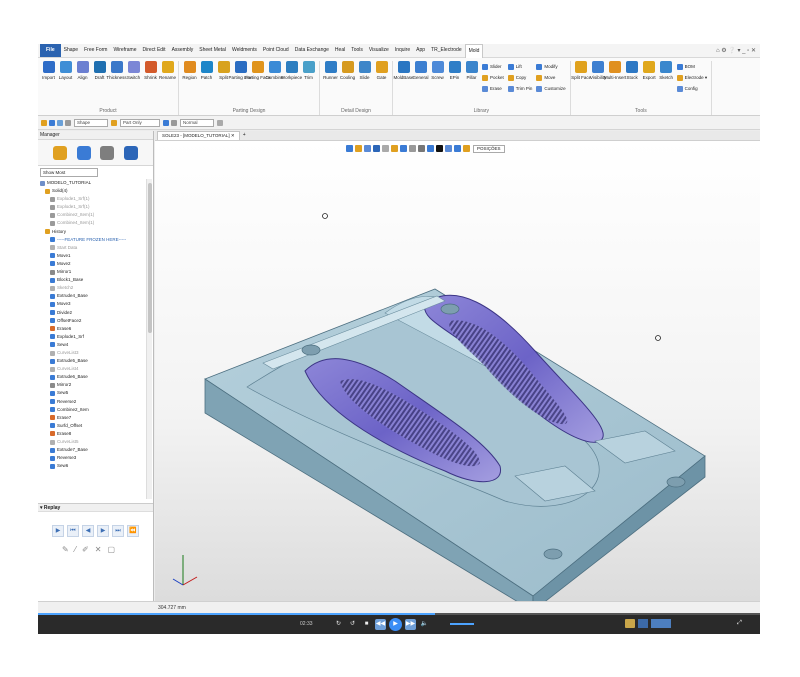 This screenshot has height=677, width=800. I want to click on view-tab-icon, so click(107, 152).